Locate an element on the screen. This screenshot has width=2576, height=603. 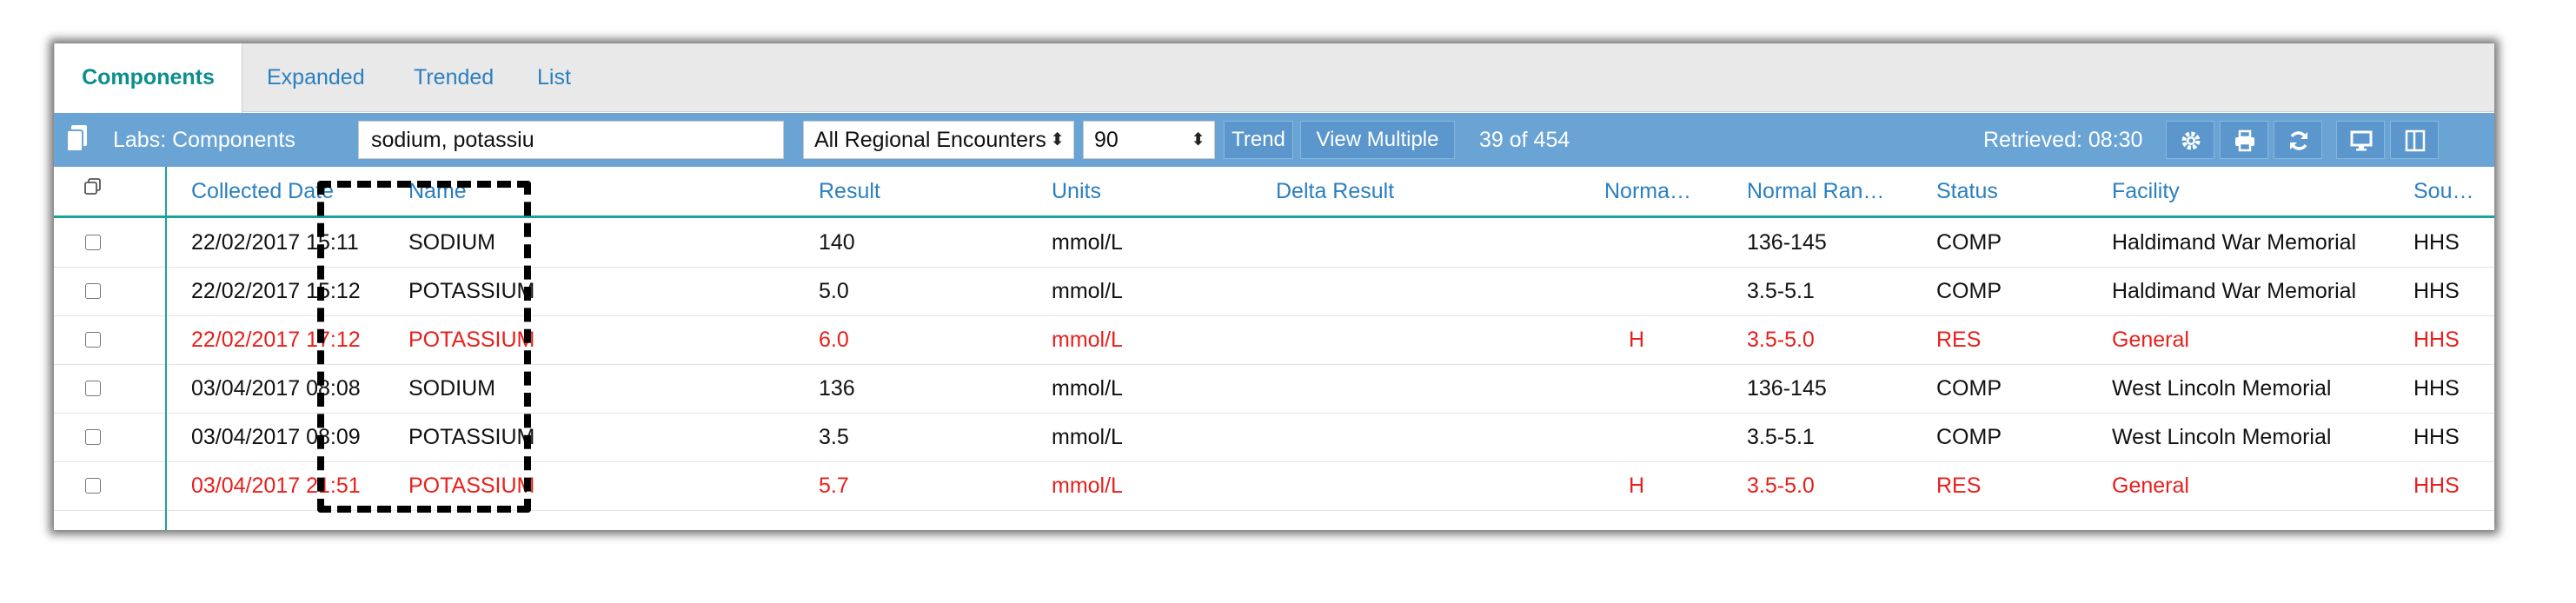
print-icon is located at coordinates (2244, 140).